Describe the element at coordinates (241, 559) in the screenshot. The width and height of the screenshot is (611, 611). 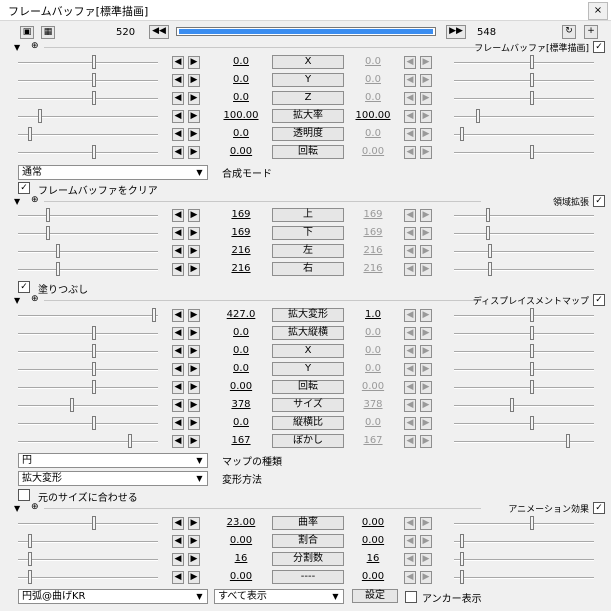
I see `start-value: 16` at that location.